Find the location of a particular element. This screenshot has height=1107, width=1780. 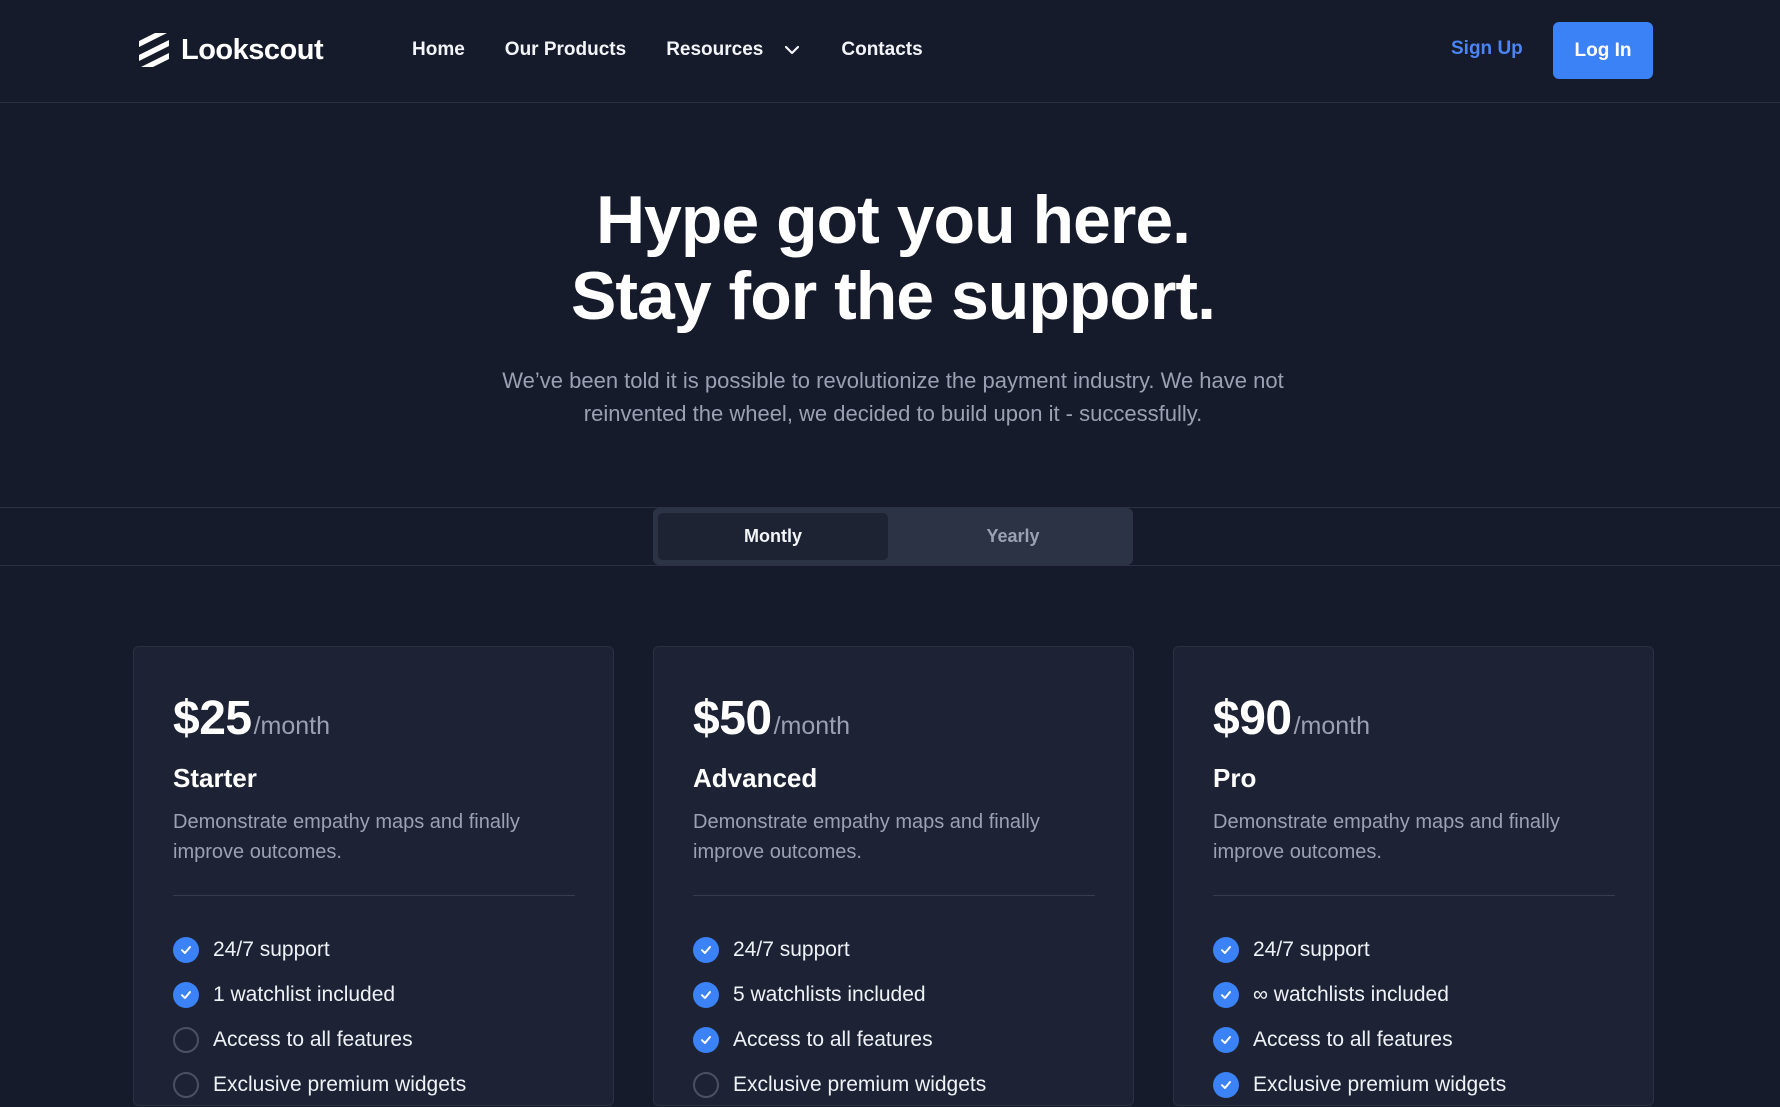

plan-price: $50 /month is located at coordinates (771, 718).